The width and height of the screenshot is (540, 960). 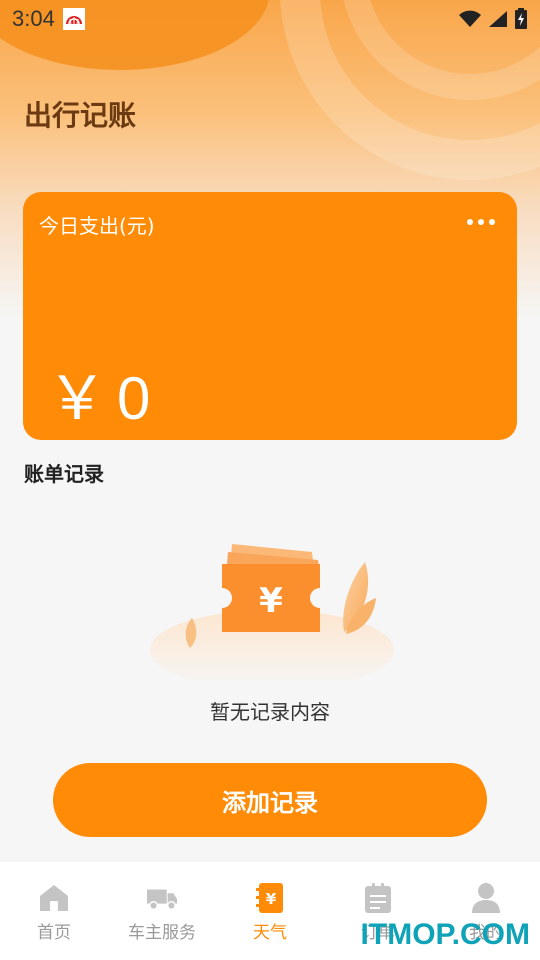 What do you see at coordinates (97, 226) in the screenshot?
I see `expense-label: 今日支出(元)` at bounding box center [97, 226].